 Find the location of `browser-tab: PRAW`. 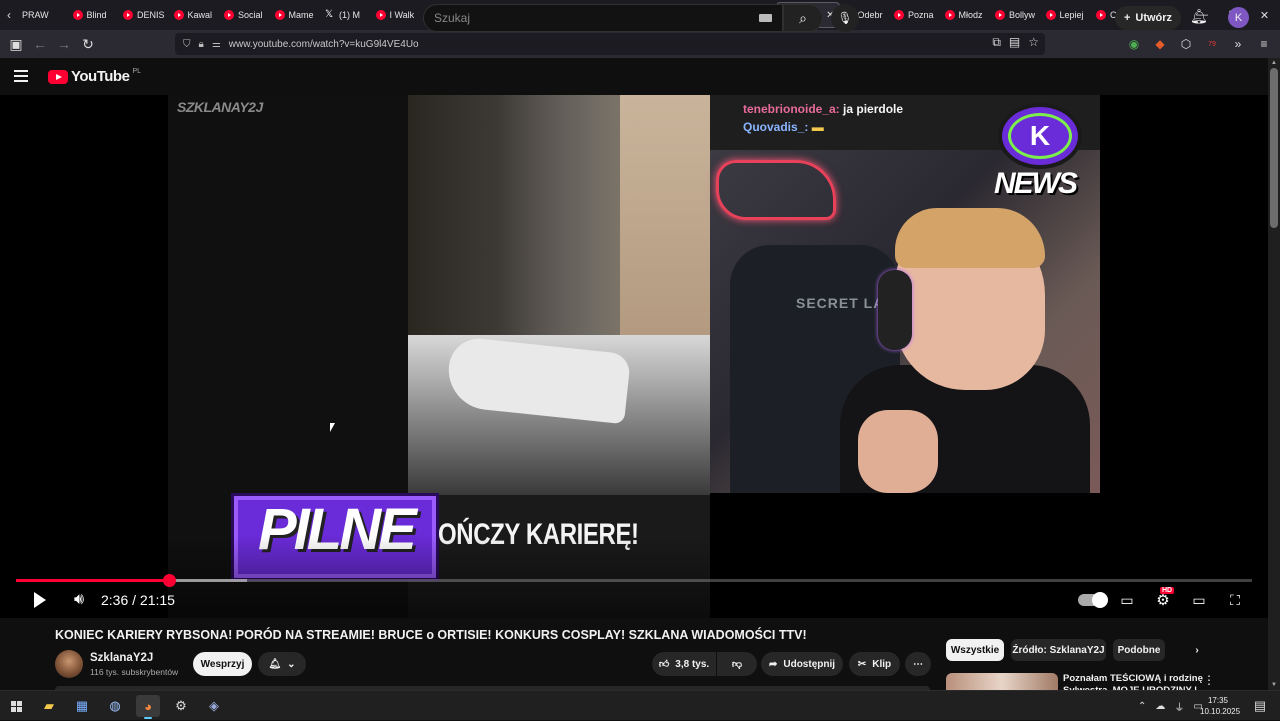

browser-tab: PRAW is located at coordinates (43, 15).